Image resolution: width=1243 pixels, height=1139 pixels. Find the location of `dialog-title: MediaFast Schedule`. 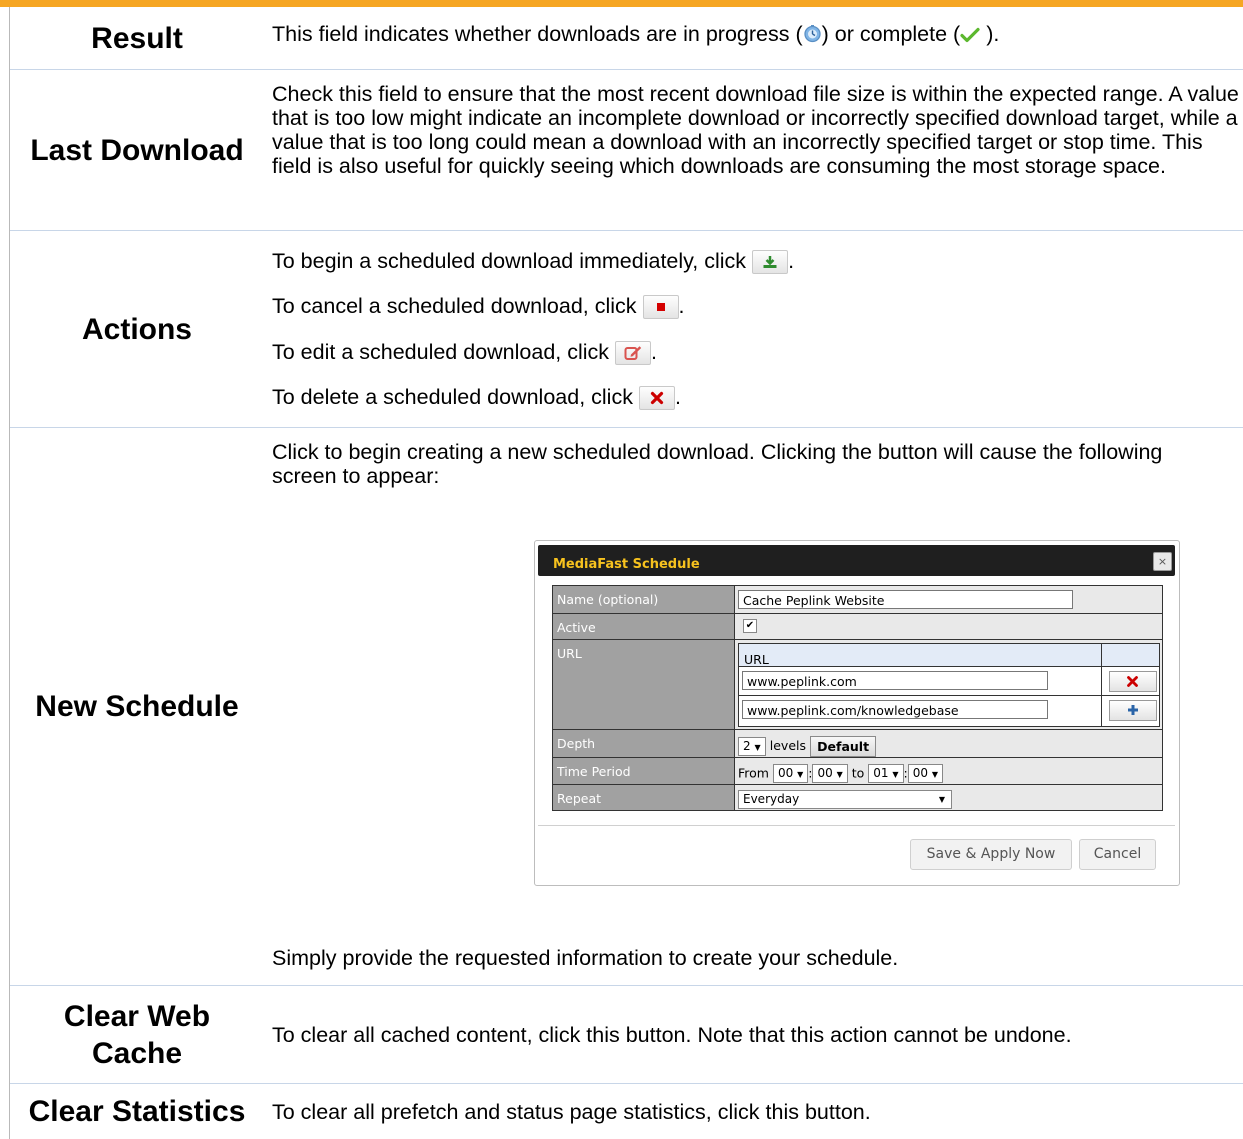

dialog-title: MediaFast Schedule is located at coordinates (626, 564).